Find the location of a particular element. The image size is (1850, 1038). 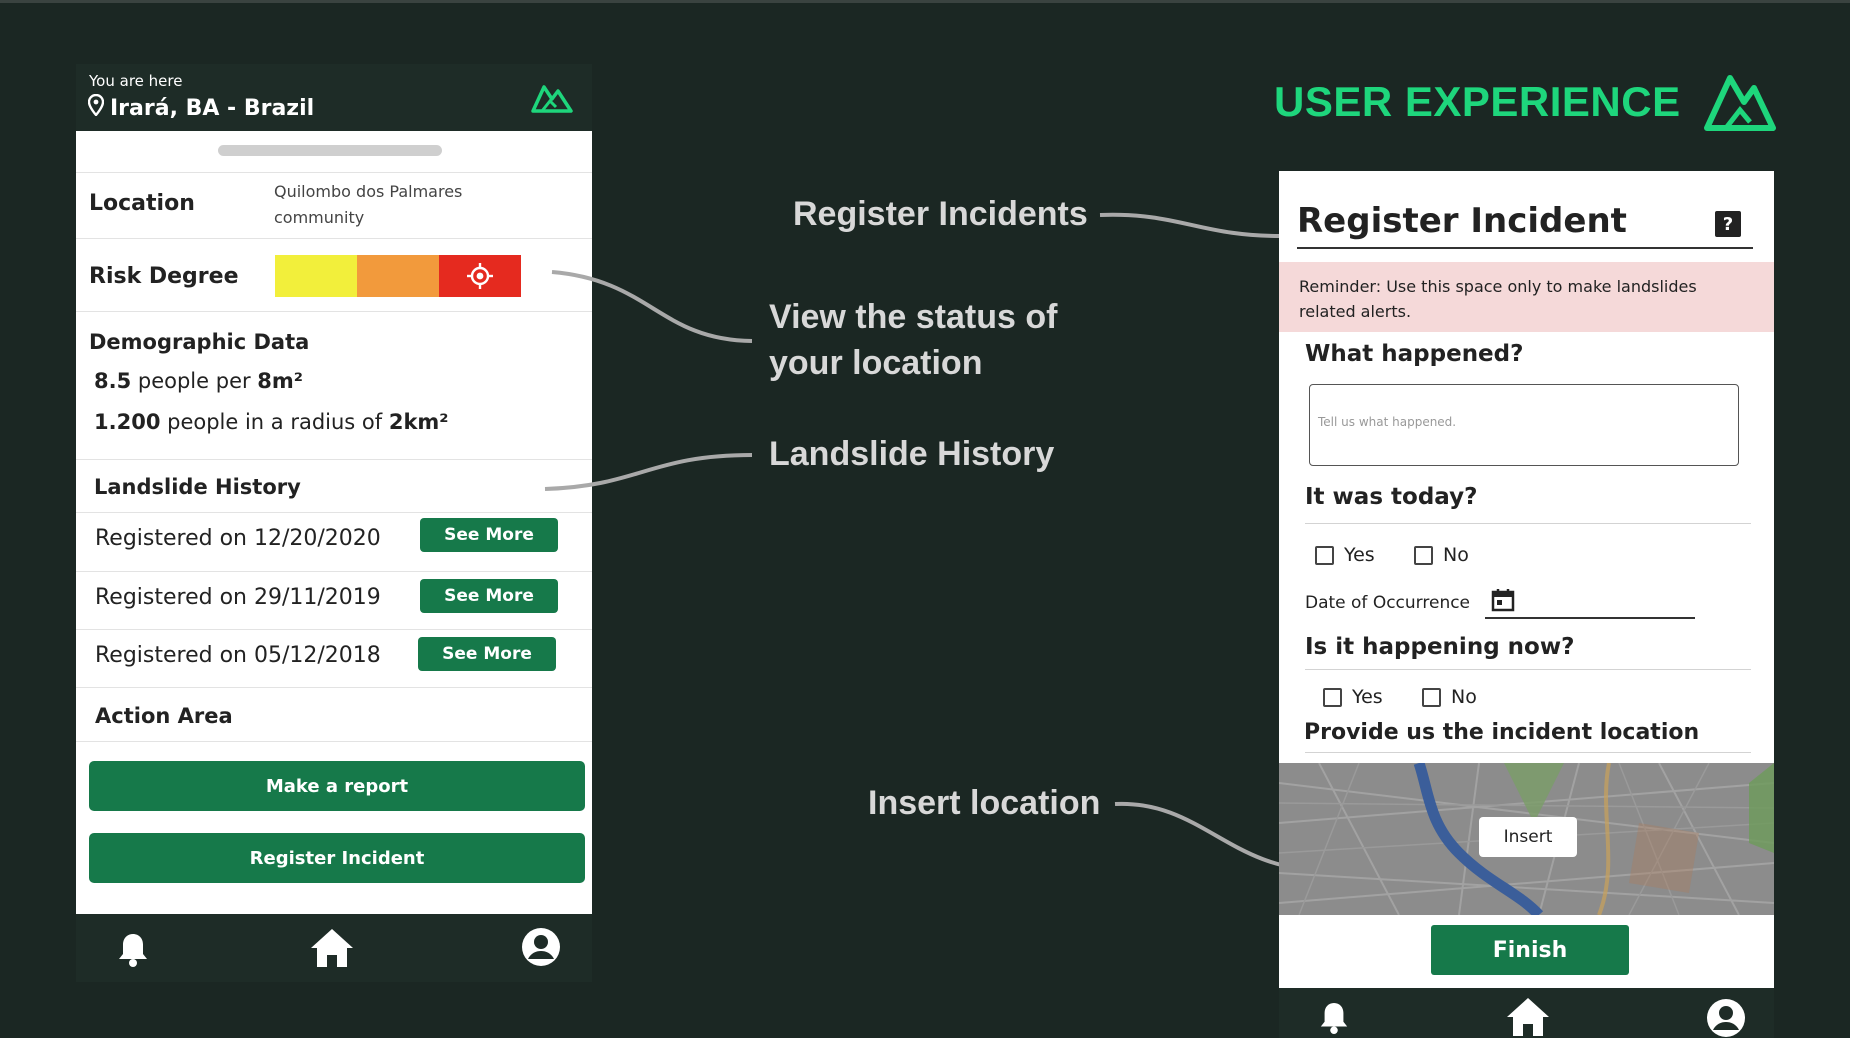

risk-low-segment is located at coordinates (316, 276).